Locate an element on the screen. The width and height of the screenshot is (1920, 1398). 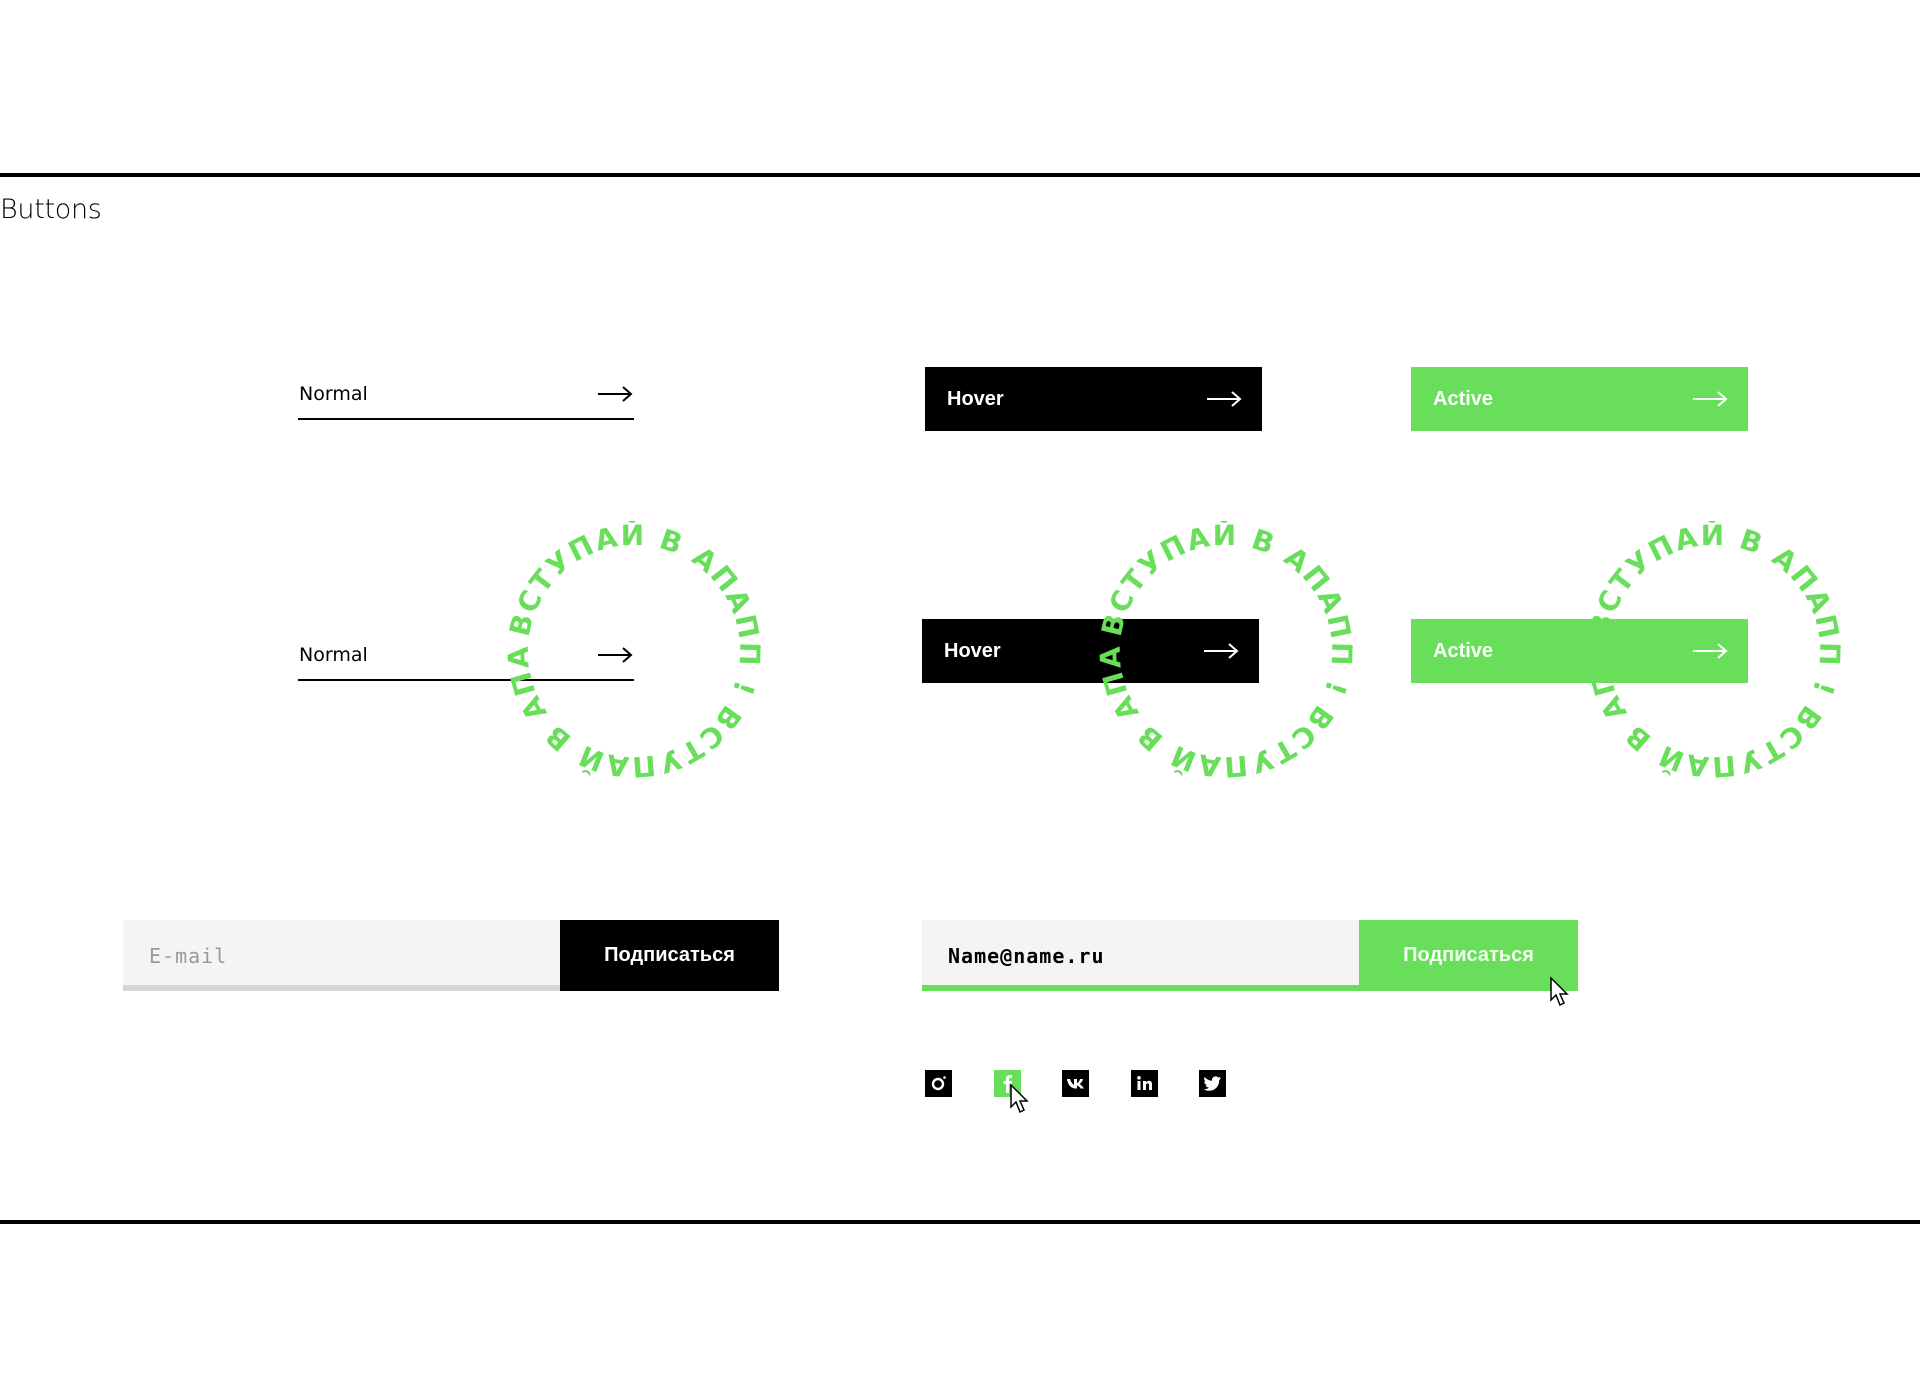
subscribe-form-active: Name@name.ru Подписаться is located at coordinates (1250, 955).